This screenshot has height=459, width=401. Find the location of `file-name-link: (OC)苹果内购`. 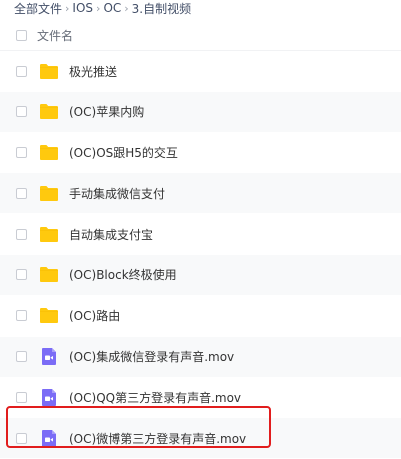

file-name-link: (OC)苹果内购 is located at coordinates (106, 111).